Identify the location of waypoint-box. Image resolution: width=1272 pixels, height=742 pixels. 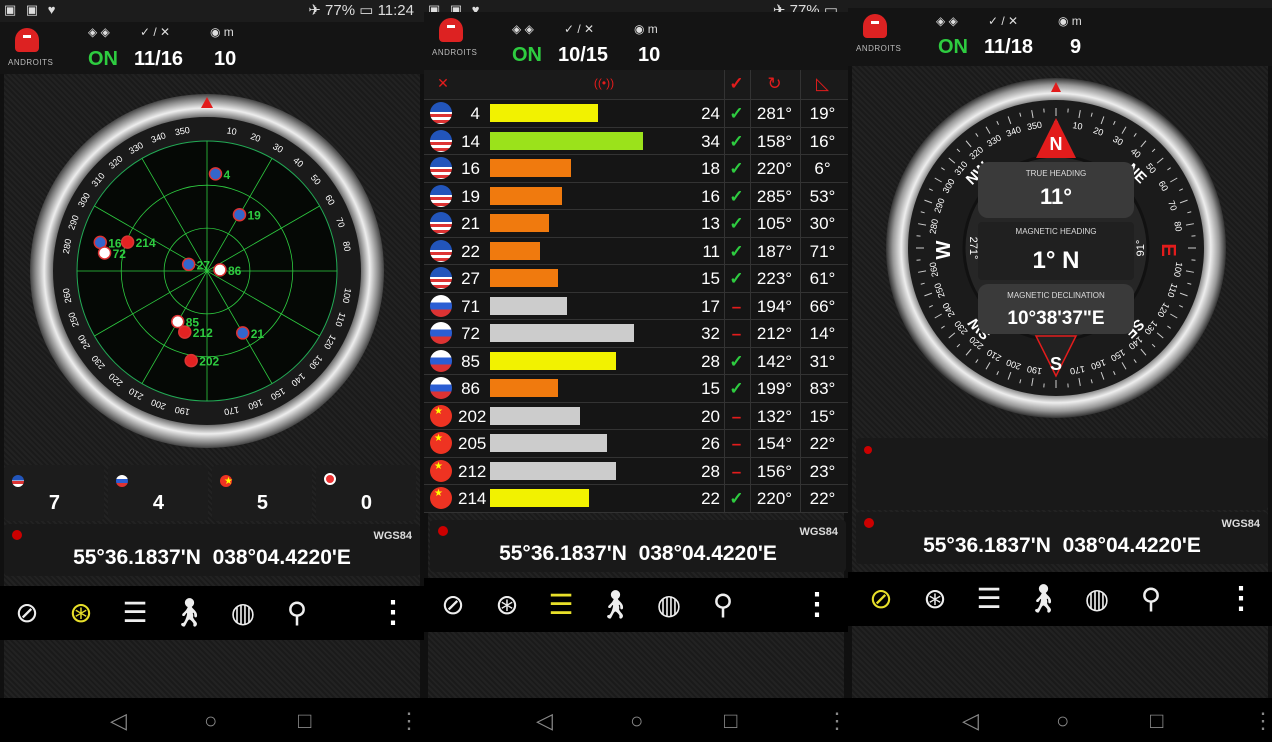
(1062, 474).